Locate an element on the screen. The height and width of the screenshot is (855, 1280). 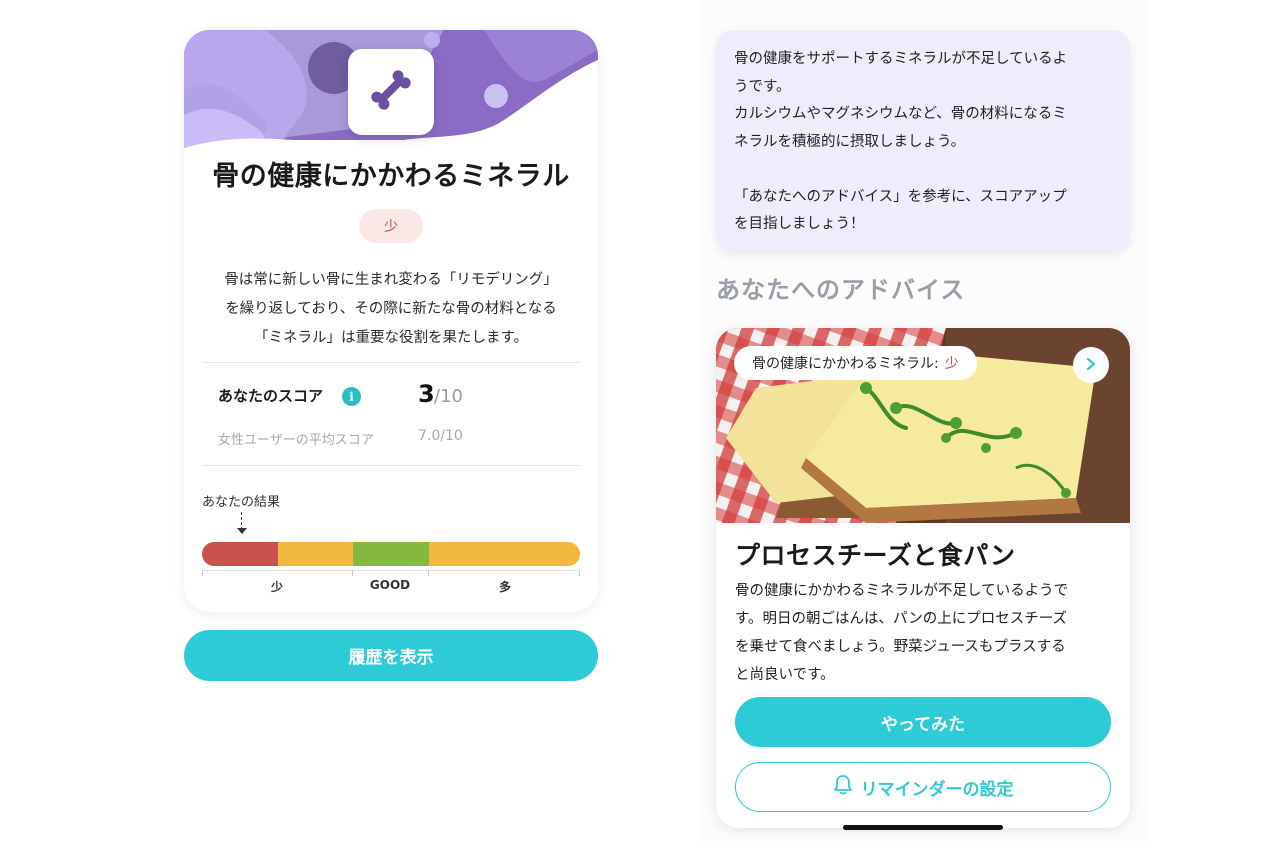
chevron-right-icon is located at coordinates (1091, 365).